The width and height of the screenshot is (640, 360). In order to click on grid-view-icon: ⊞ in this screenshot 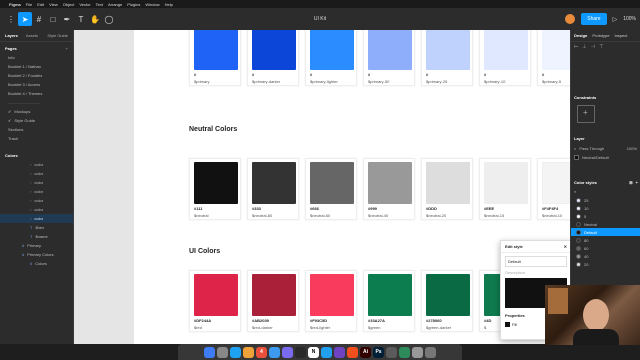, I will do `click(630, 182)`.